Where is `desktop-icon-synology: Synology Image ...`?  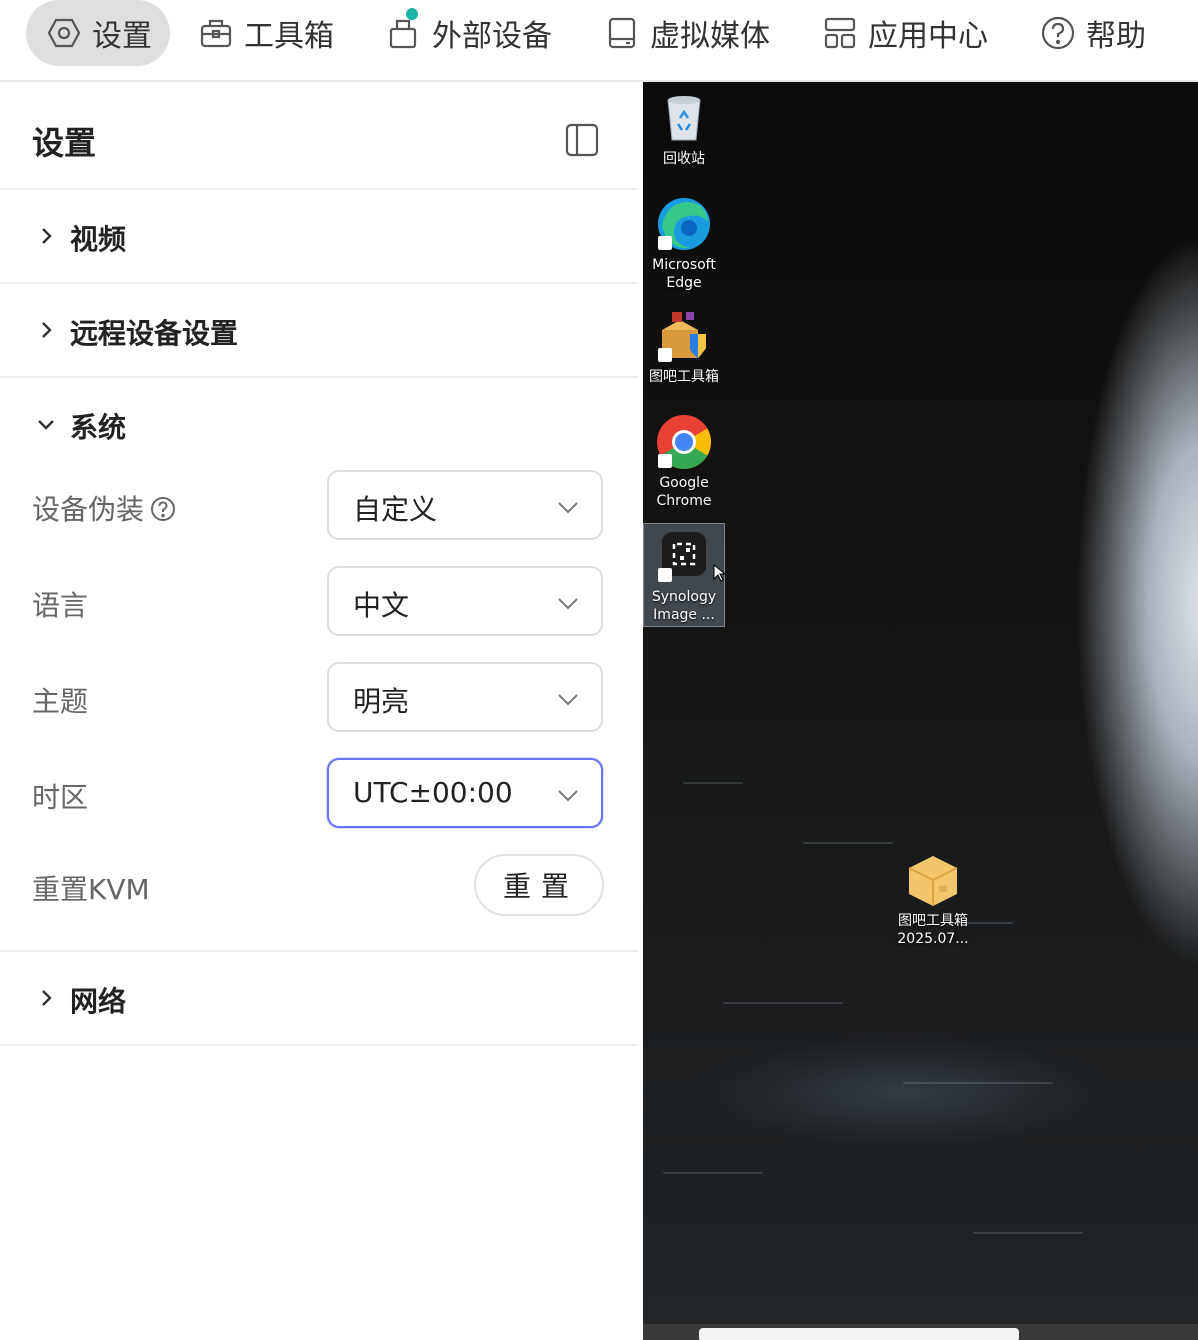
desktop-icon-synology: Synology Image ... is located at coordinates (684, 575).